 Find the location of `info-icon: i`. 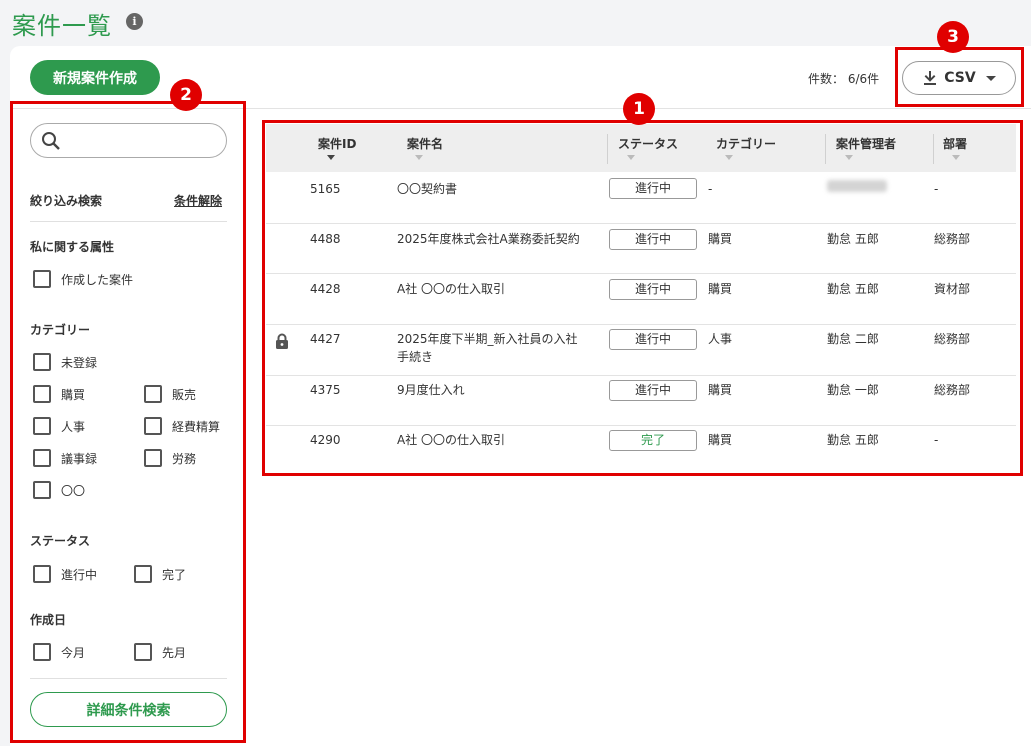

info-icon: i is located at coordinates (134, 21).